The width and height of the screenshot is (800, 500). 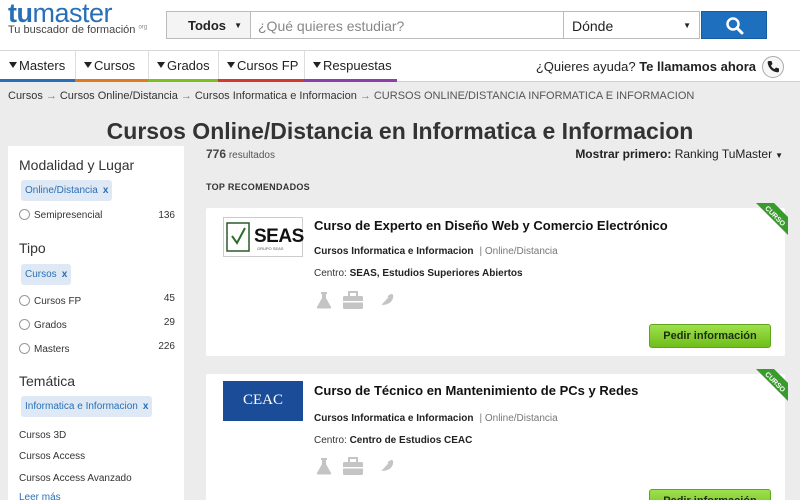 What do you see at coordinates (41, 274) in the screenshot?
I see `chip-label: Cursos` at bounding box center [41, 274].